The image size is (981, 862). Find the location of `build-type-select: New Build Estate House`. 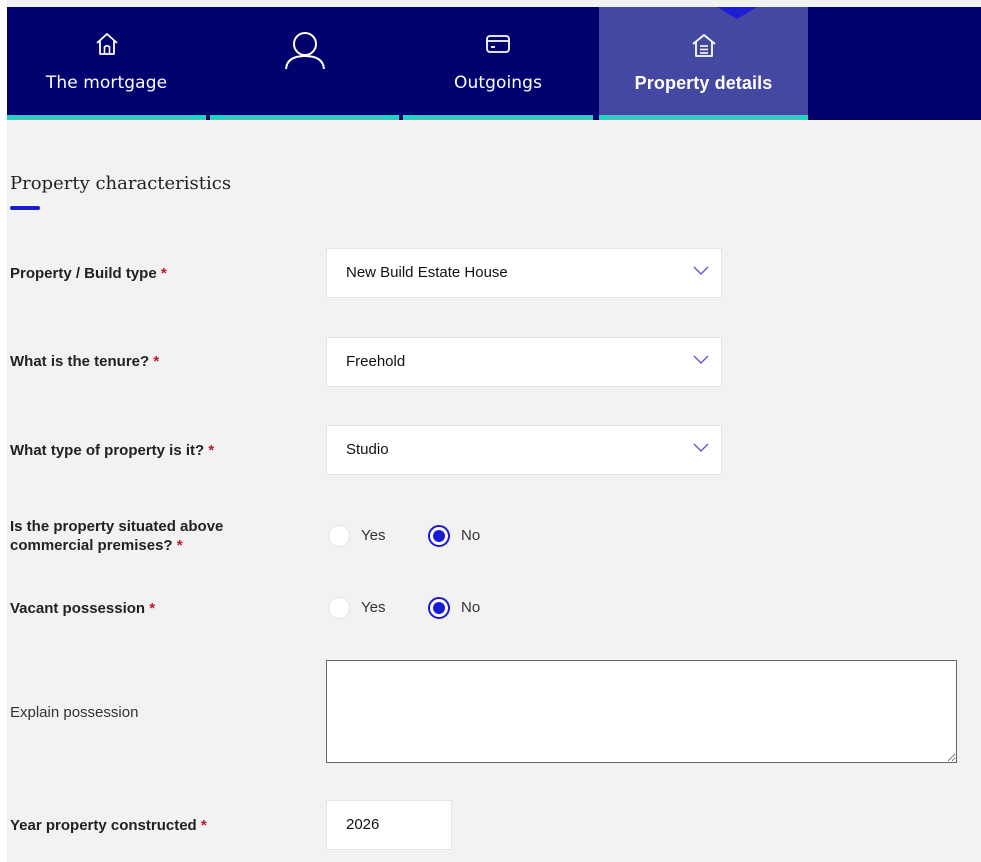

build-type-select: New Build Estate House is located at coordinates (524, 273).